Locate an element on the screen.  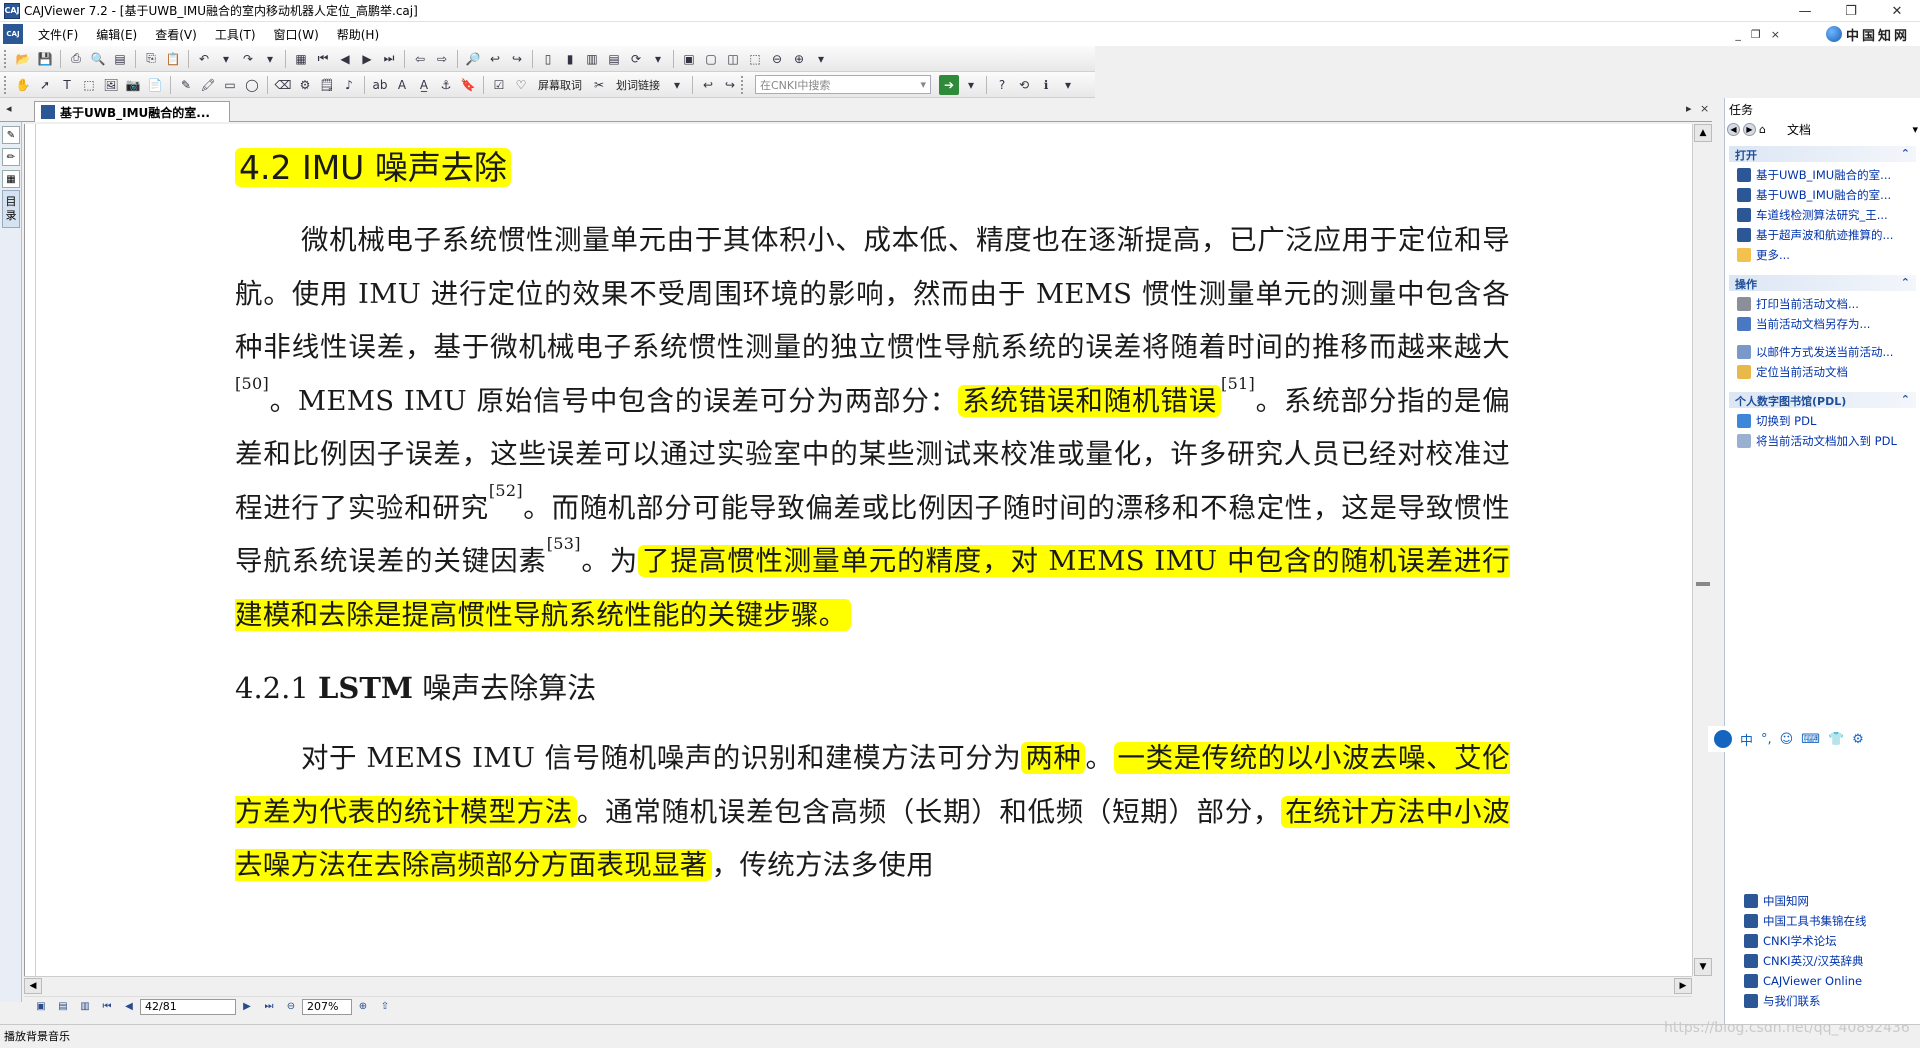
menu-view: 查看(V) is located at coordinates (176, 34).